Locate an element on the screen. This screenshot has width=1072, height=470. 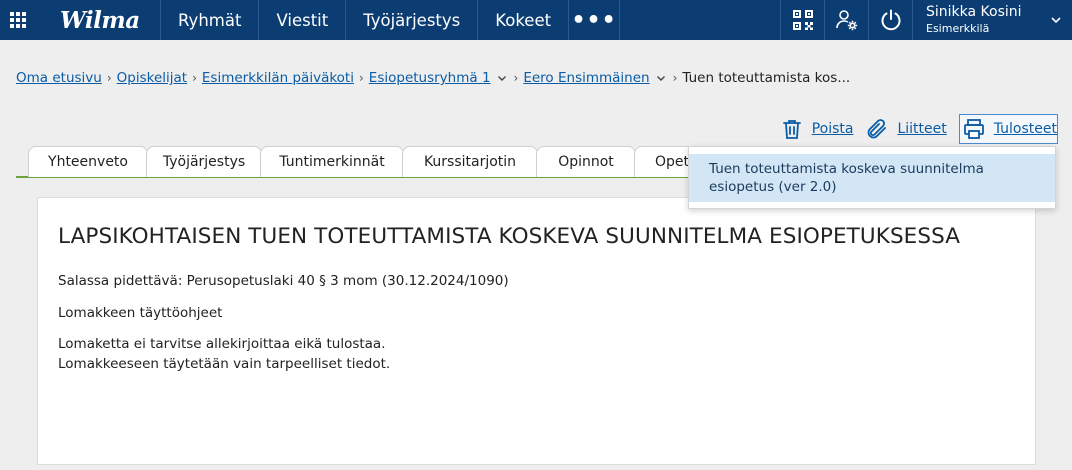
document-actions: Poista Liitteet Tulosteet is located at coordinates (913, 129).